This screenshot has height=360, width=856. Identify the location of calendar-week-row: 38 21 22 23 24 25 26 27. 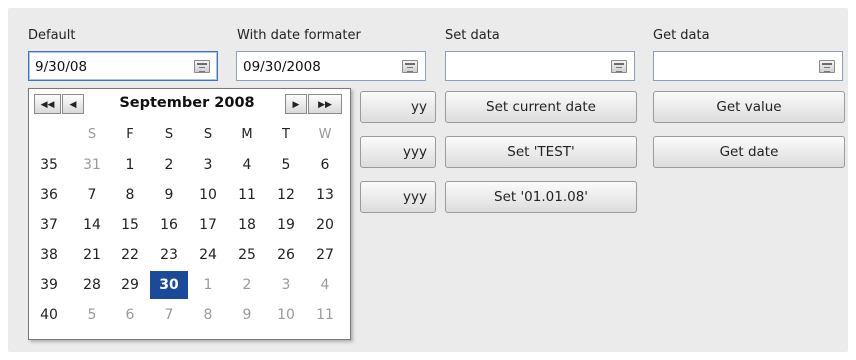
(189, 256).